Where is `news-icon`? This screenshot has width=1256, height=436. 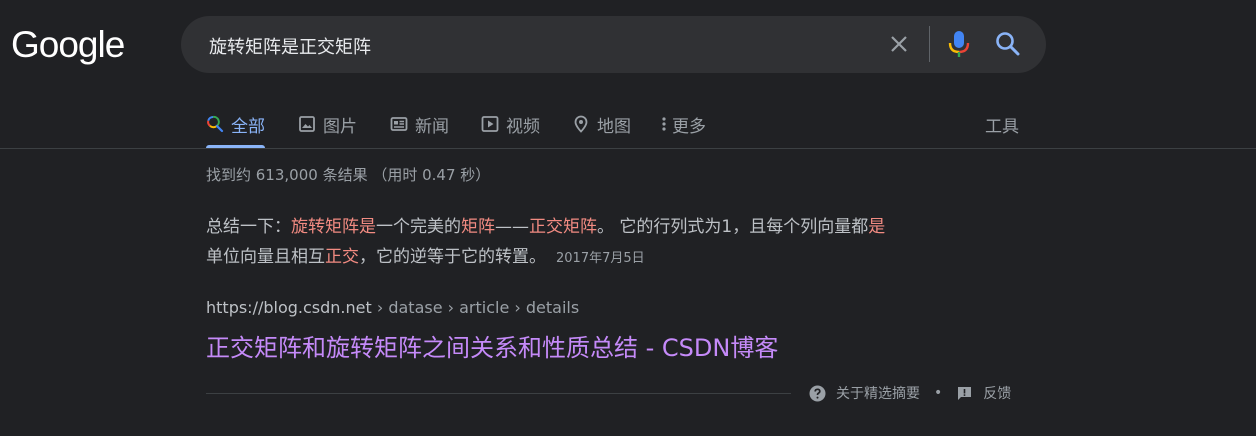 news-icon is located at coordinates (399, 124).